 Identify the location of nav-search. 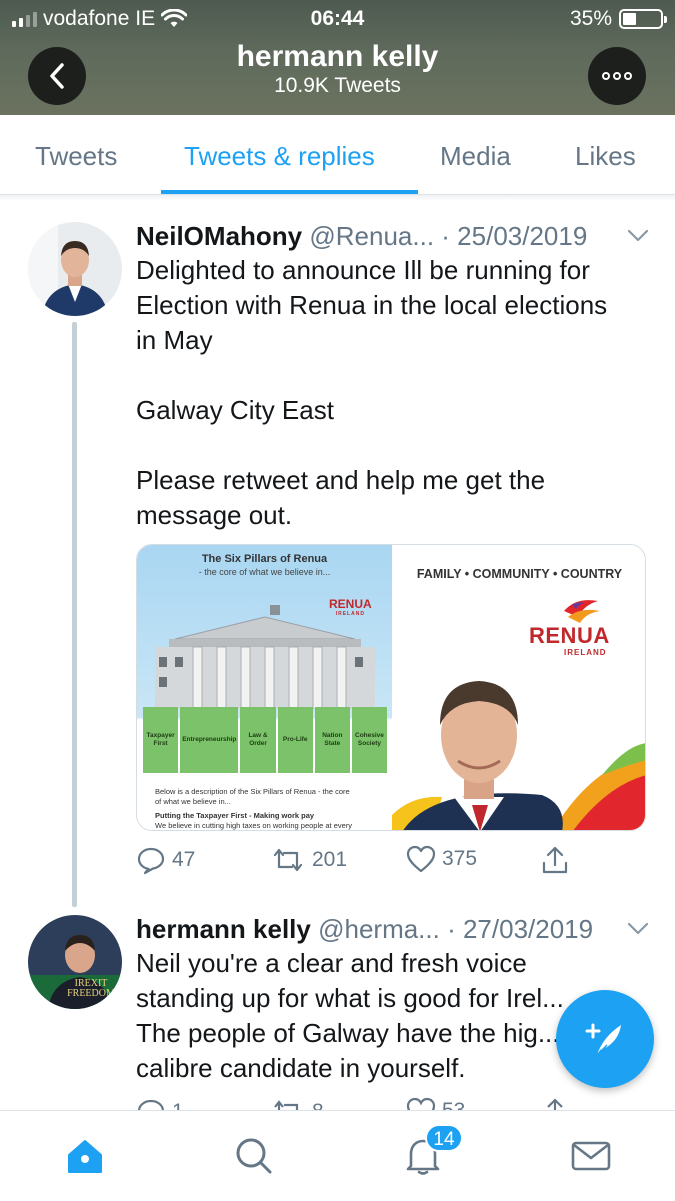
(254, 1156).